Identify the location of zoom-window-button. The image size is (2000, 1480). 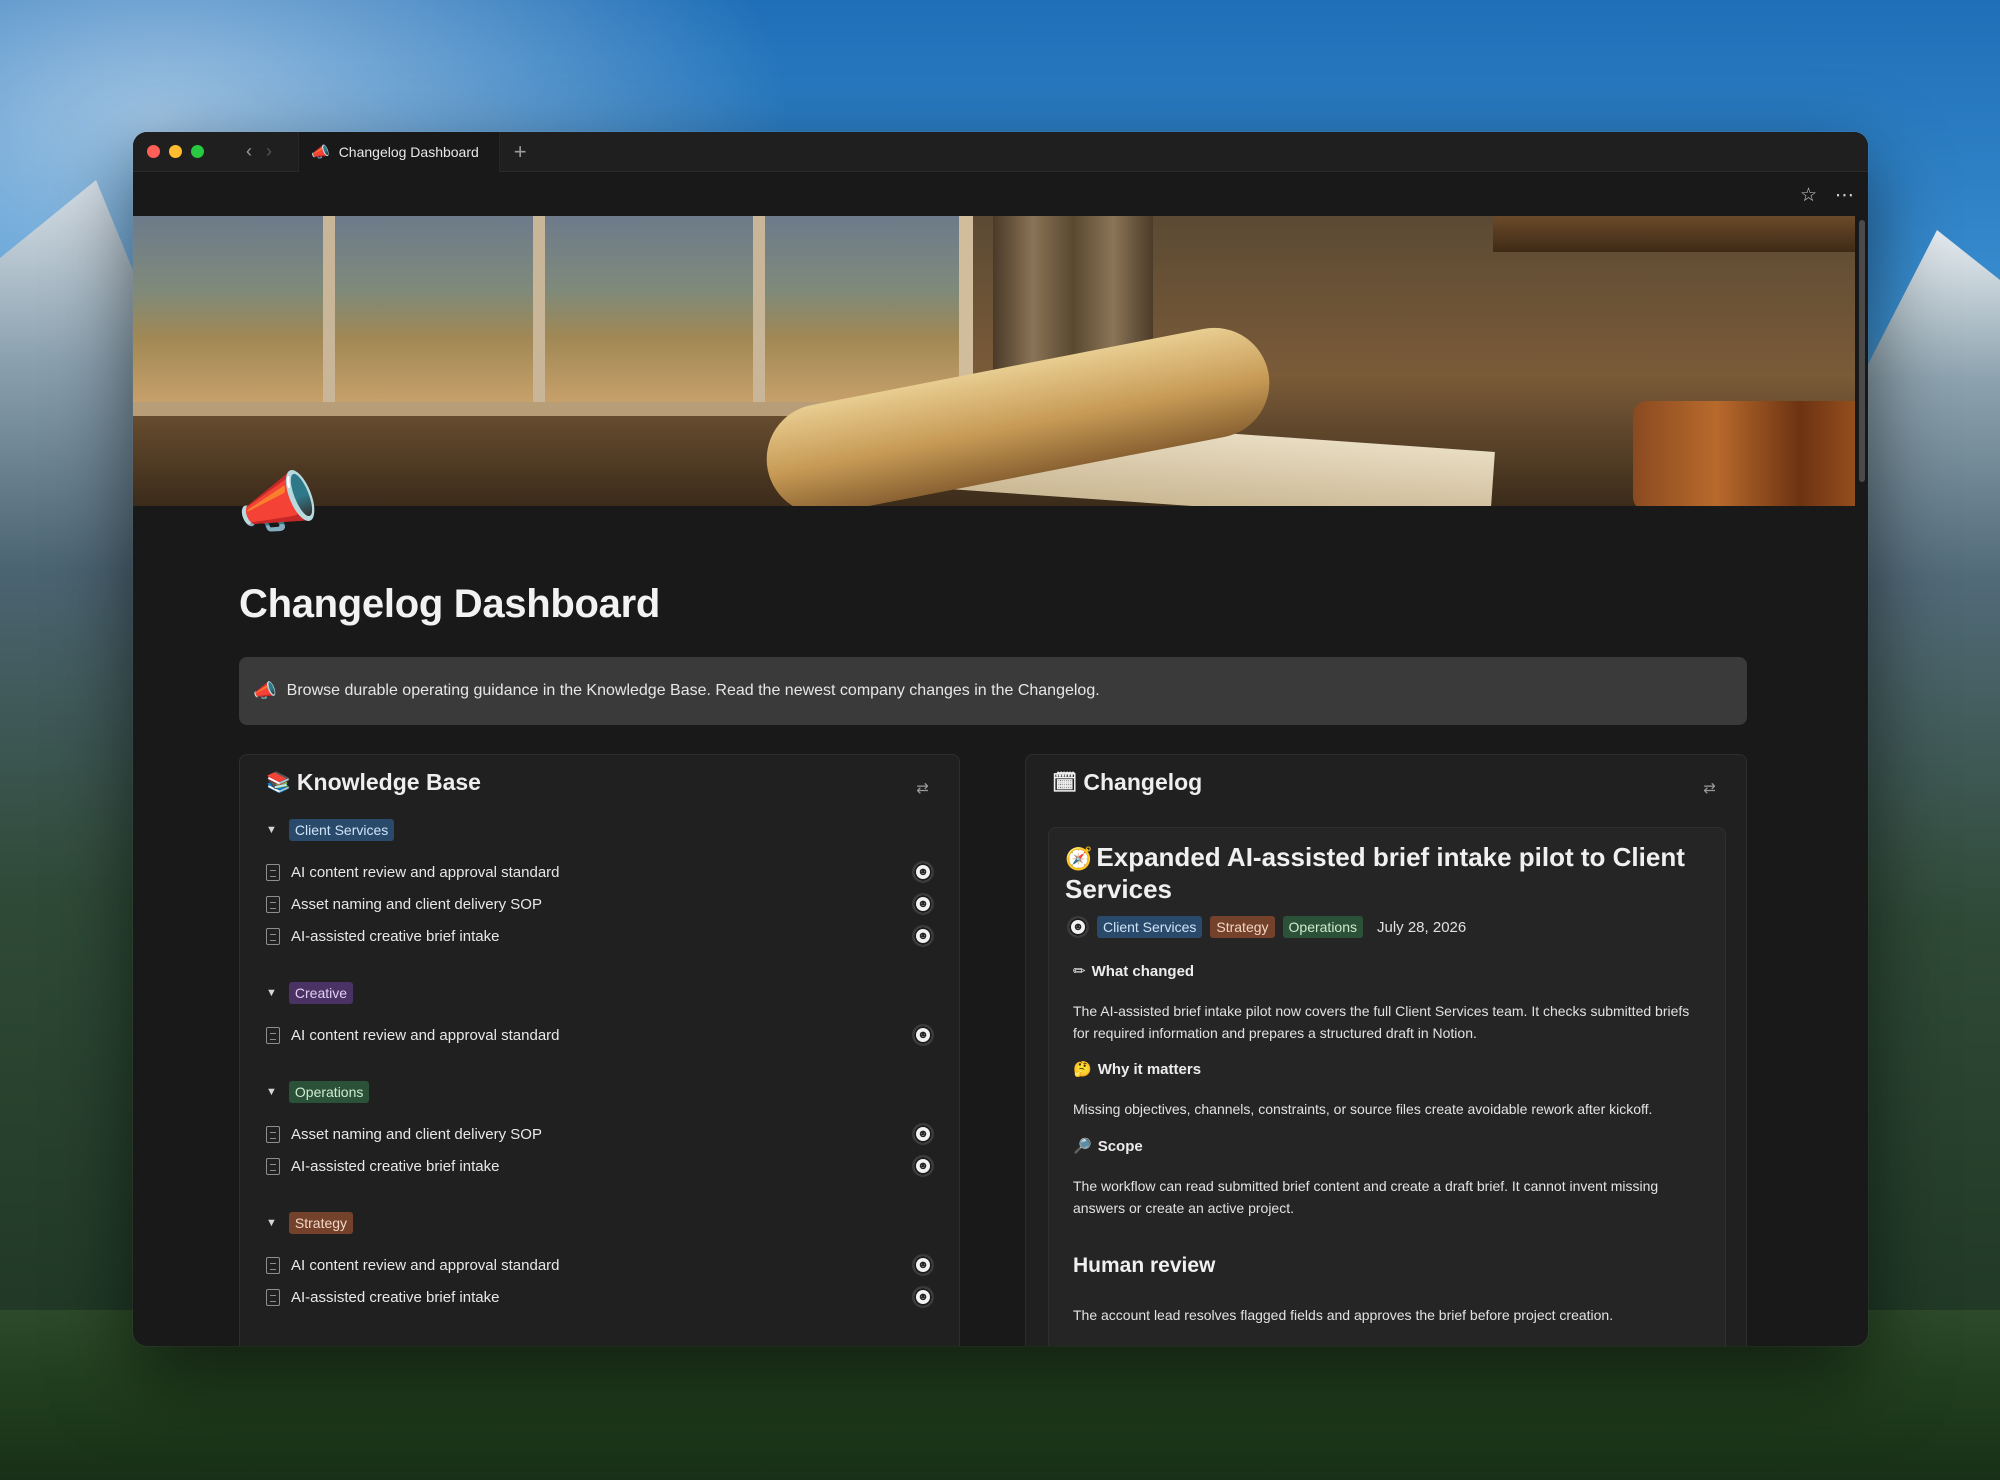
(197, 151).